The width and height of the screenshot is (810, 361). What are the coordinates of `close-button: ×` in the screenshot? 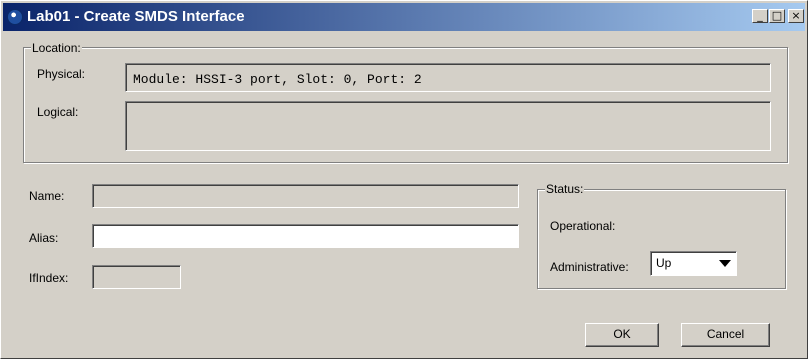 It's located at (796, 16).